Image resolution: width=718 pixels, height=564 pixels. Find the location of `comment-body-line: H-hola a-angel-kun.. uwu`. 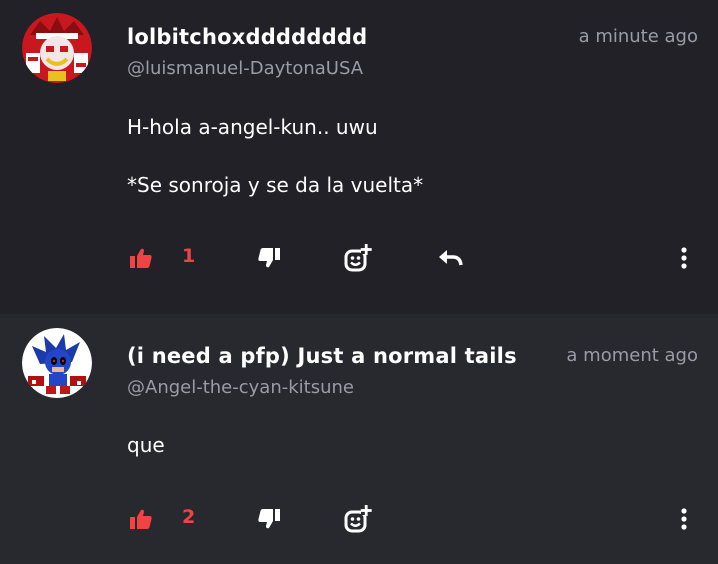

comment-body-line: H-hola a-angel-kun.. uwu is located at coordinates (252, 127).